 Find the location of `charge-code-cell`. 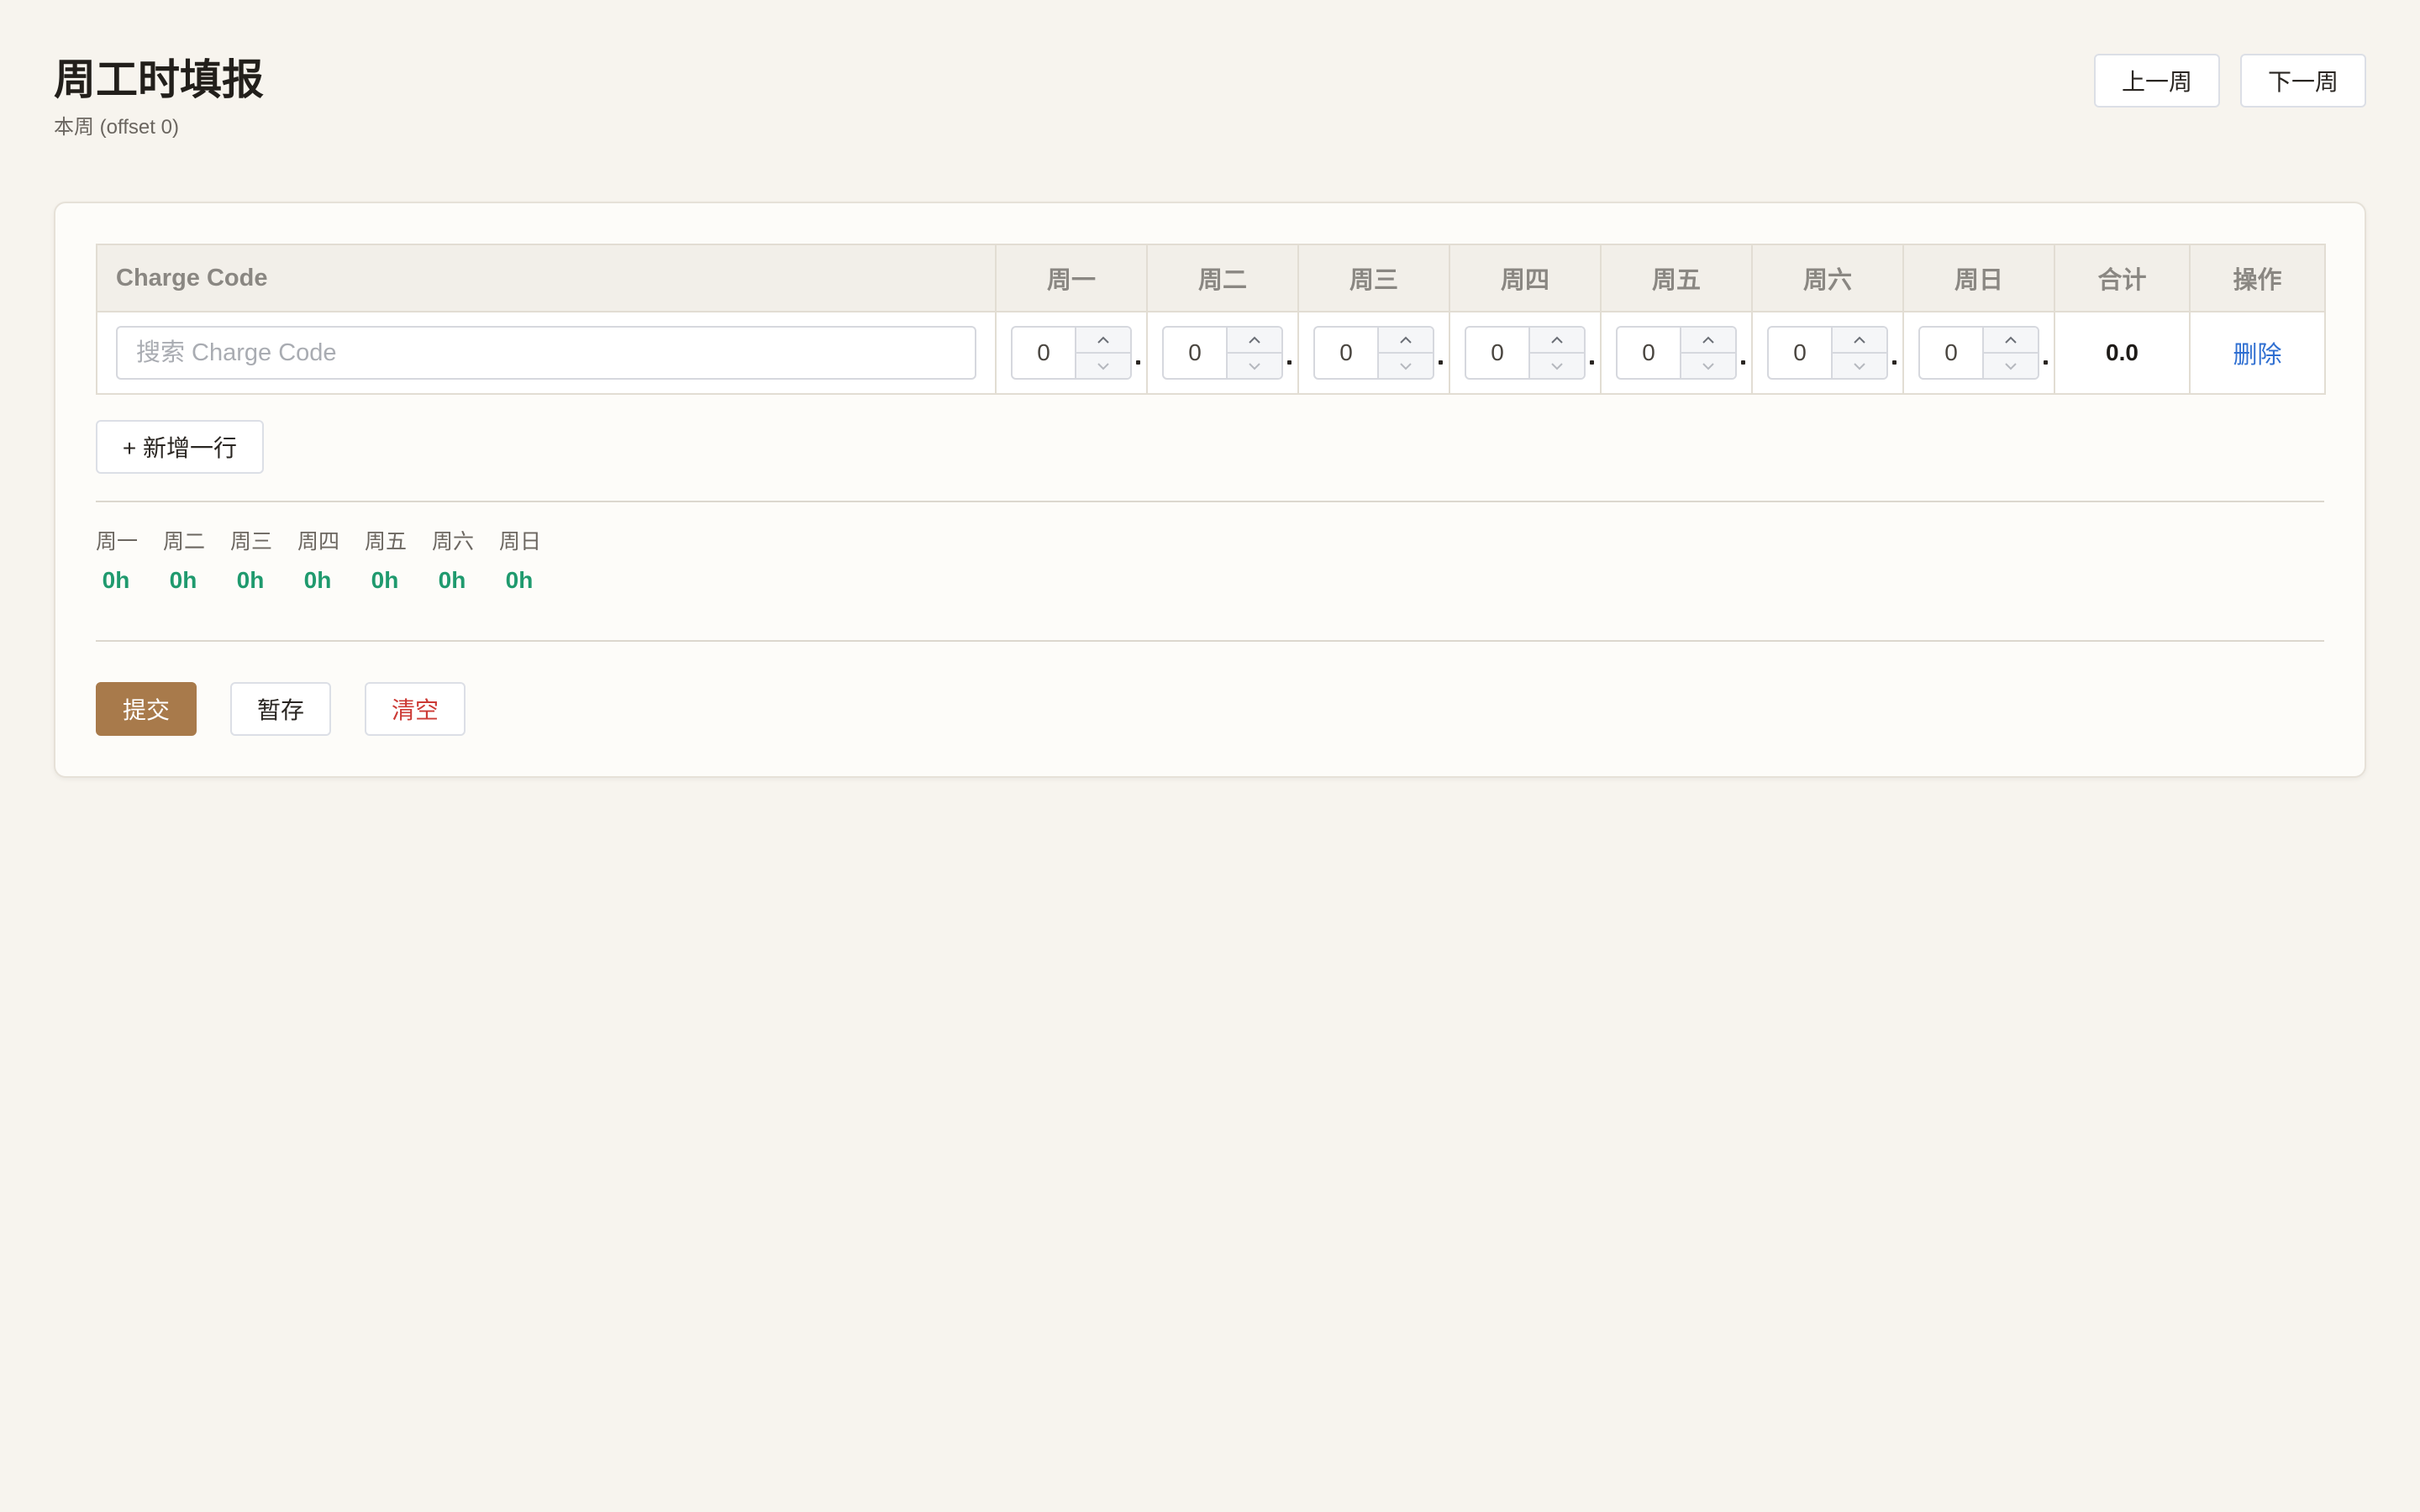

charge-code-cell is located at coordinates (546, 353).